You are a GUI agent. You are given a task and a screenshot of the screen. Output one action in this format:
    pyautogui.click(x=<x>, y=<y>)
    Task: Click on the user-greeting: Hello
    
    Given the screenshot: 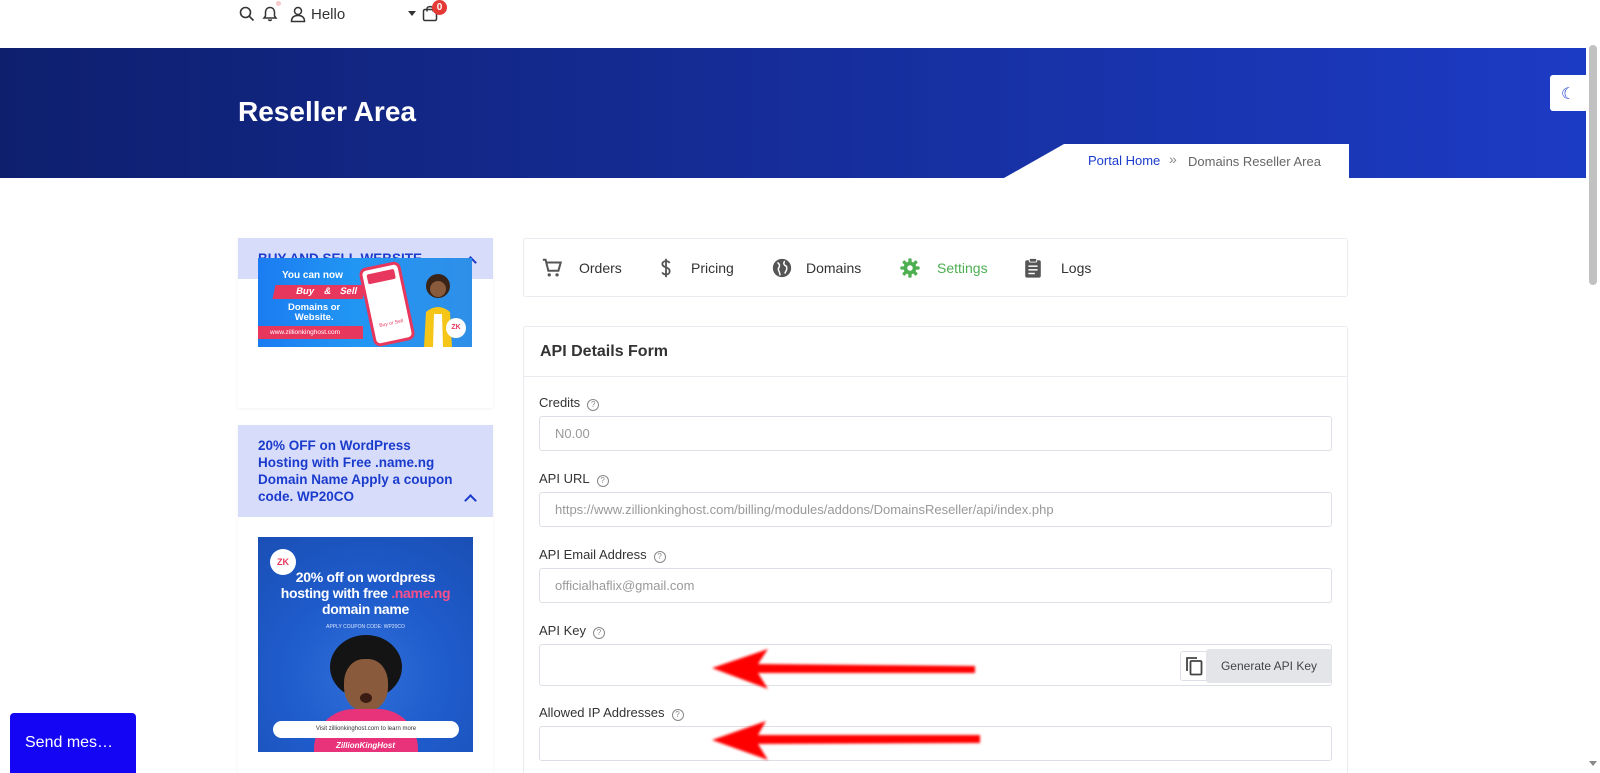 What is the action you would take?
    pyautogui.click(x=328, y=14)
    